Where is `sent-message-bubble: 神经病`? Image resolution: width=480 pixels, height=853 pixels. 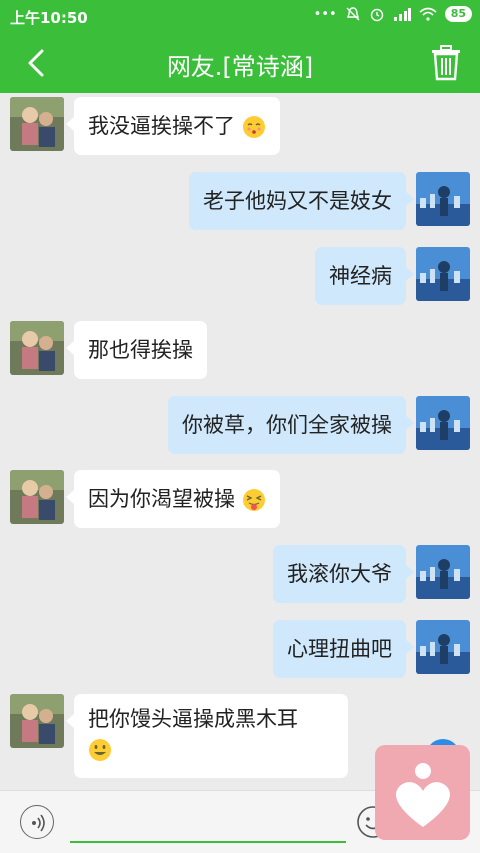
sent-message-bubble: 神经病 is located at coordinates (364, 276).